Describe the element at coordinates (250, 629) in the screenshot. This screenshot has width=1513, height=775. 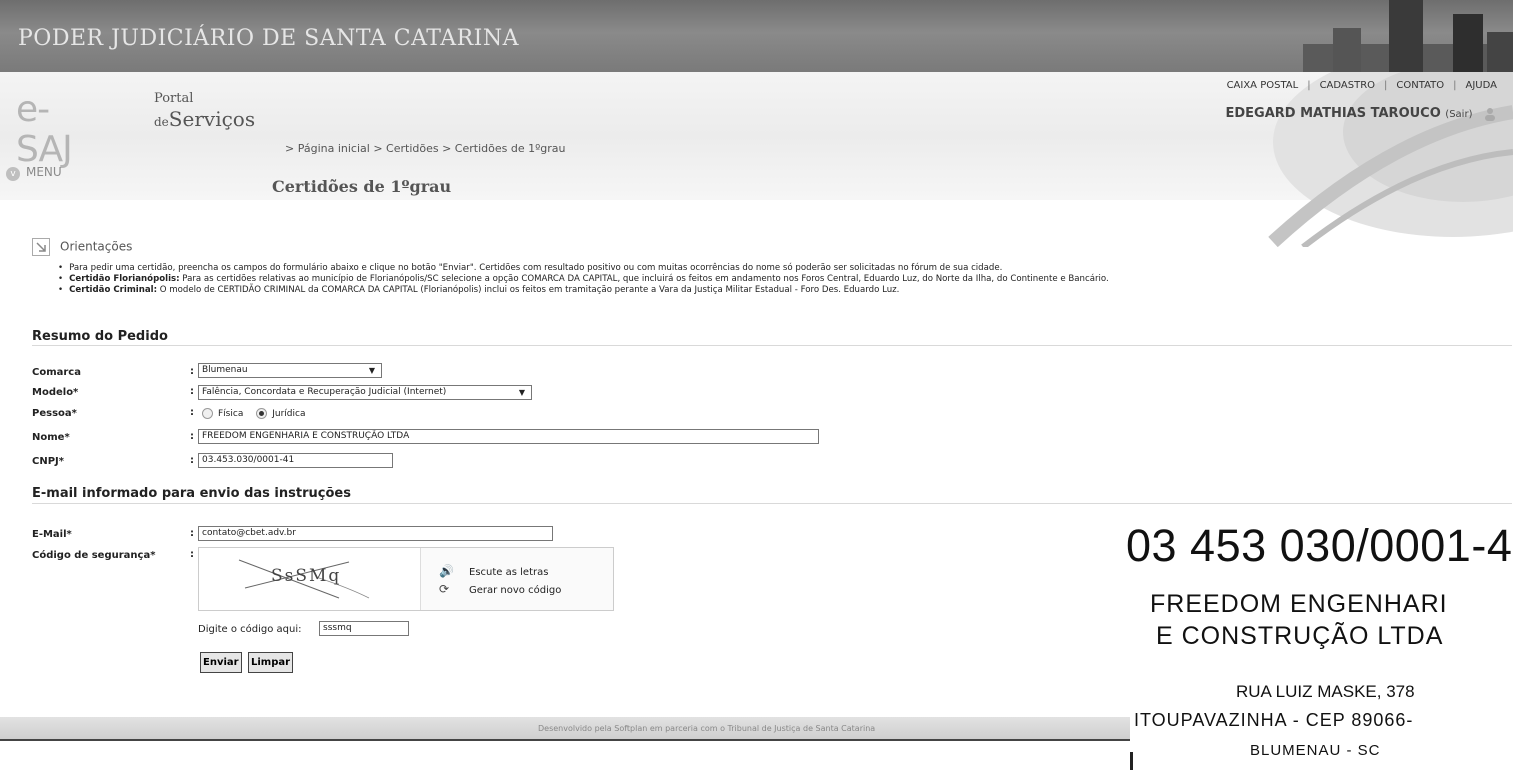
I see `captcha-input-label: Digite o código aqui:` at that location.